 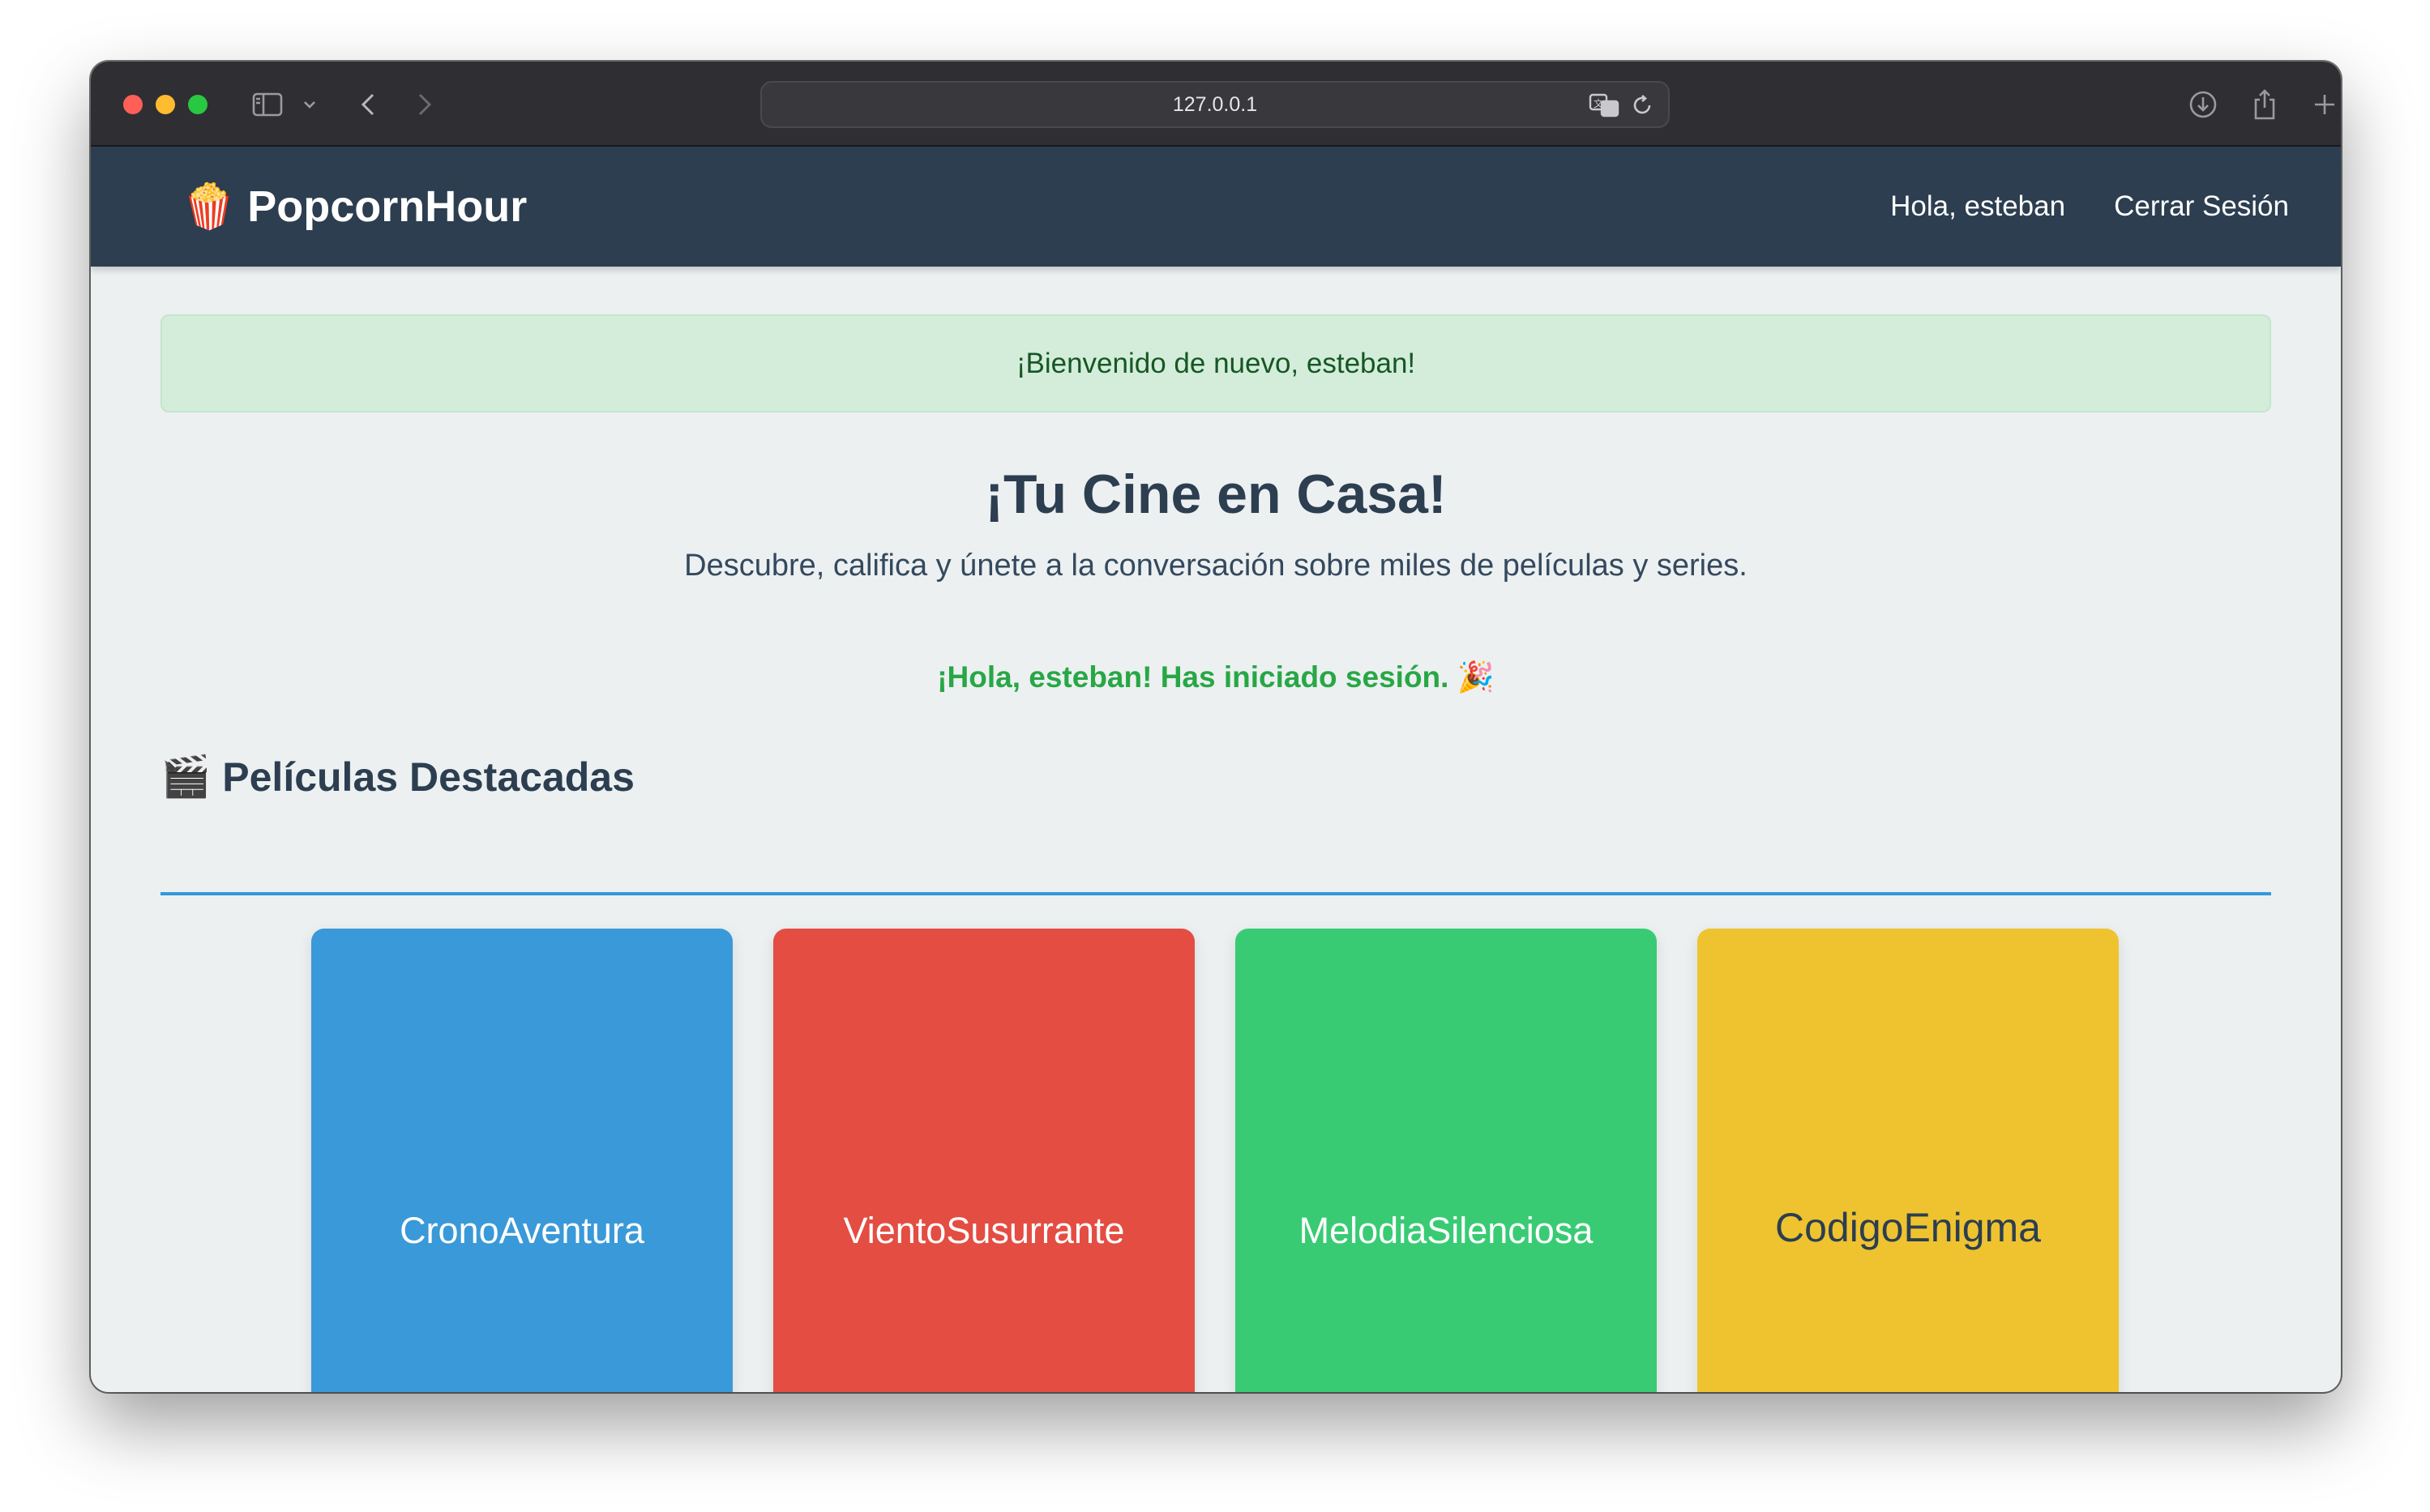 I want to click on movie-title: CodigoEnigma, so click(x=1908, y=1227).